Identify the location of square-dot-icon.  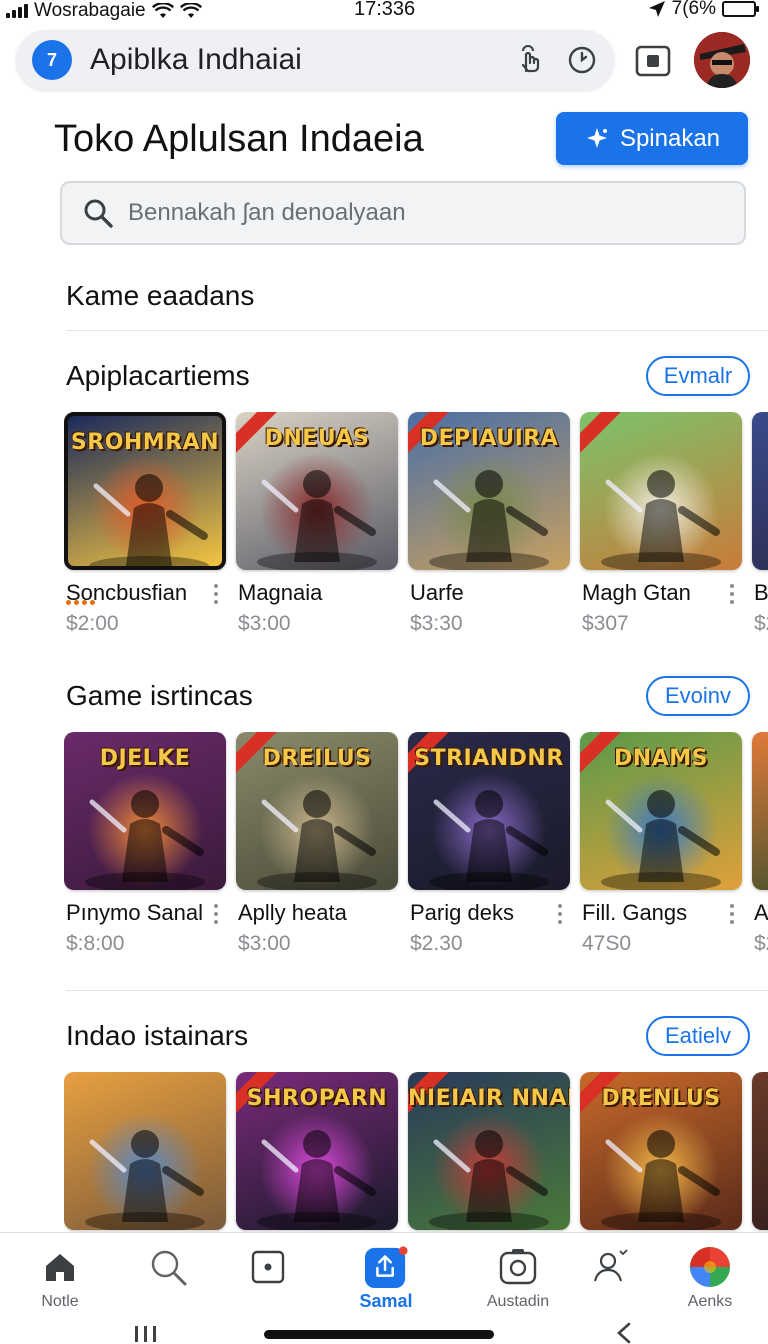
(268, 1267).